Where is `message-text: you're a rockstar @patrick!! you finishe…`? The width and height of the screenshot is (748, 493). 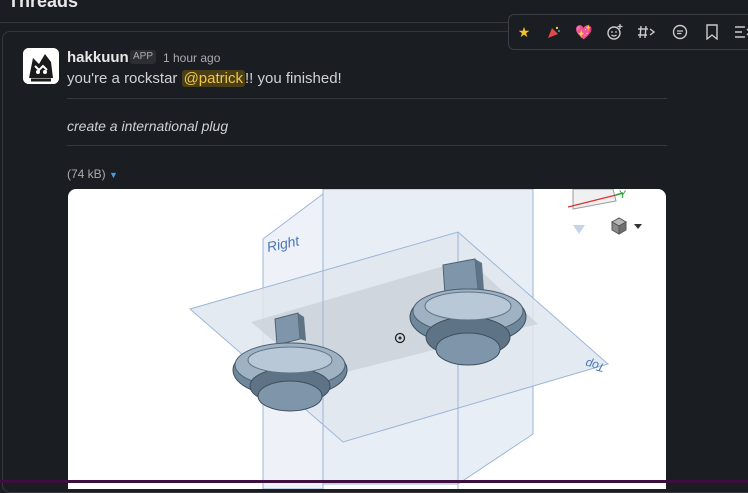
message-text: you're a rockstar @patrick!! you finishe… is located at coordinates (204, 78).